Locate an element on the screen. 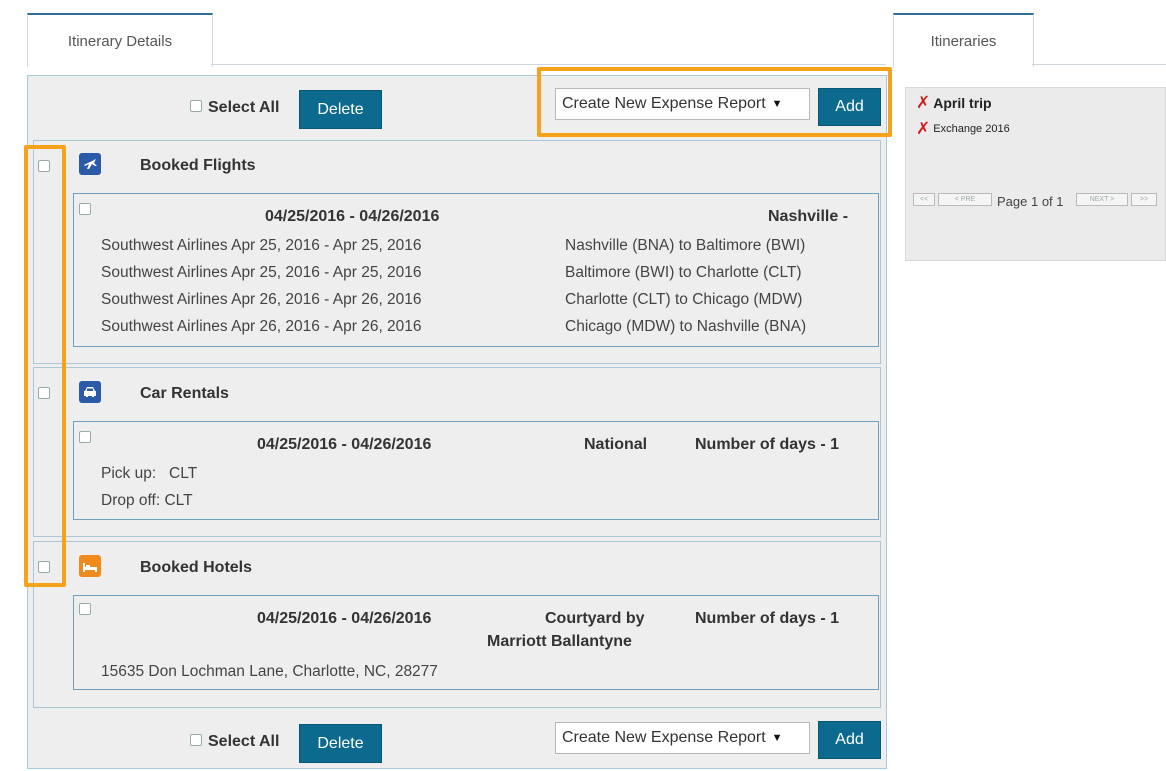 This screenshot has width=1166, height=771. hotel-date-range: 04/25/2016 - 04/26/2016 is located at coordinates (344, 618).